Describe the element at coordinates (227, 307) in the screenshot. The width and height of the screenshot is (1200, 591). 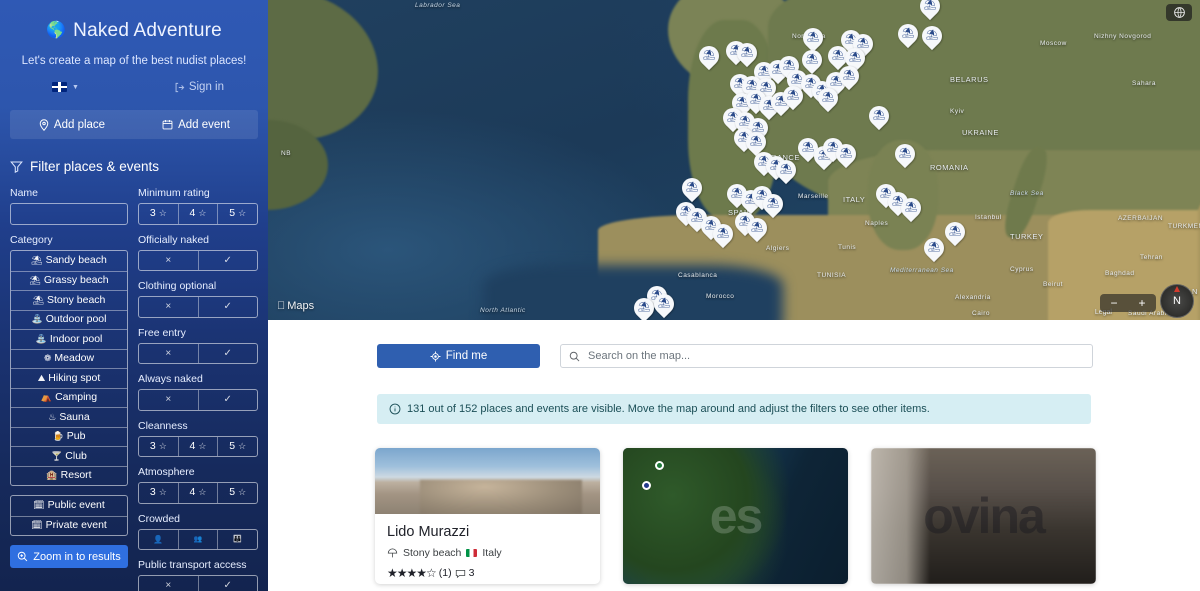
I see `filter-option-clothing-optional-✓: ✓` at that location.